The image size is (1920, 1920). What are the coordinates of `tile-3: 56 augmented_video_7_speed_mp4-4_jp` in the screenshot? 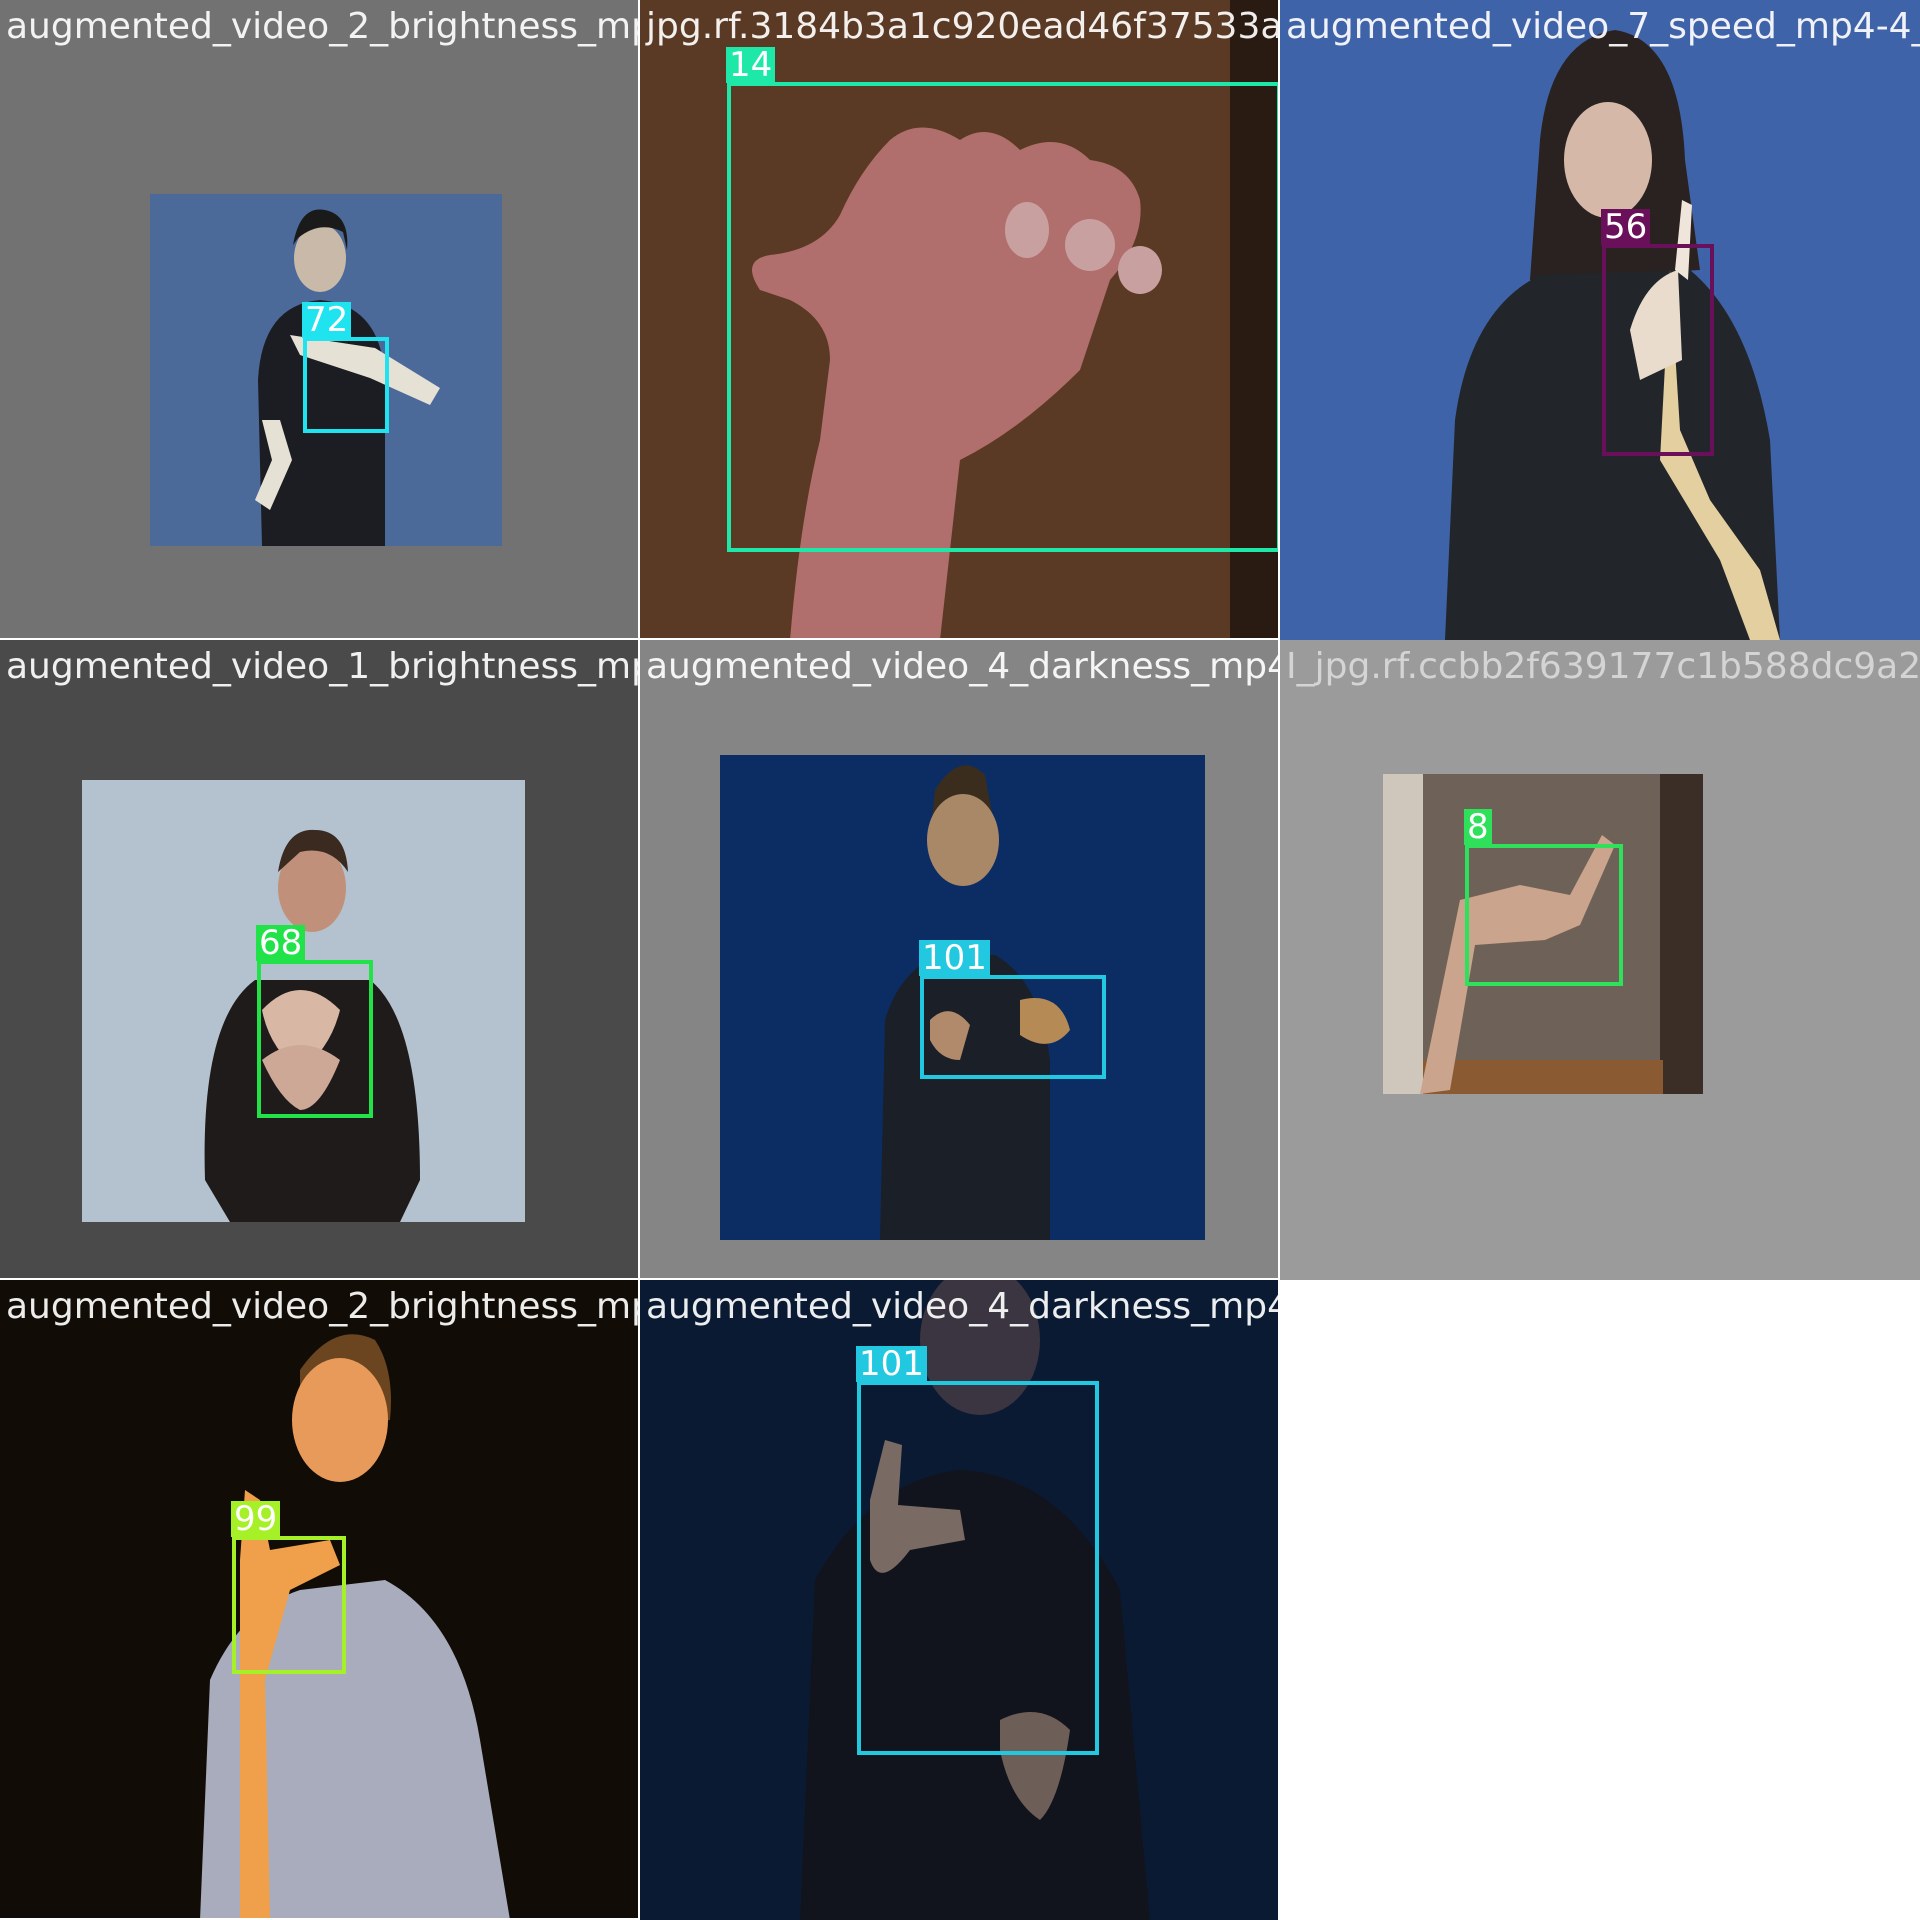 It's located at (1600, 320).